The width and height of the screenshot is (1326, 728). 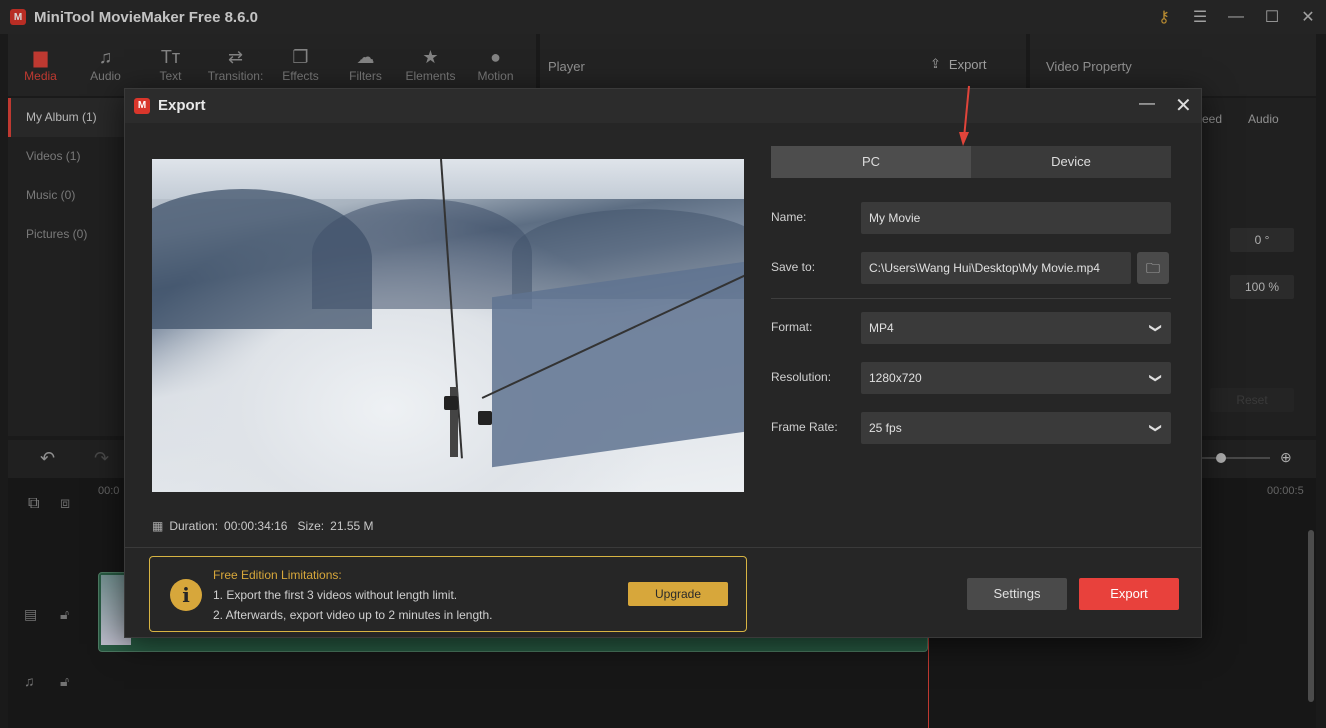 I want to click on format-select: MP4 ❯, so click(x=1016, y=328).